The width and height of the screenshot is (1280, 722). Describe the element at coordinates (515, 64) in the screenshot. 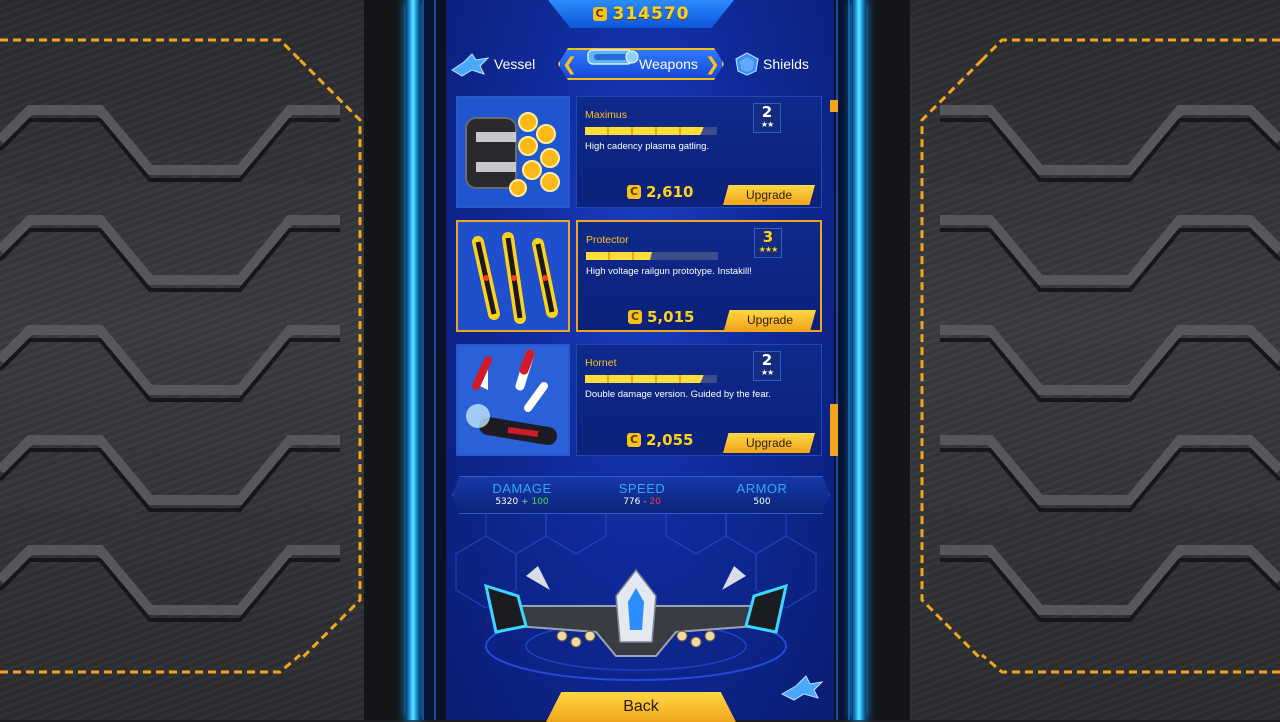

I see `tab-vessel-label: Vessel` at that location.